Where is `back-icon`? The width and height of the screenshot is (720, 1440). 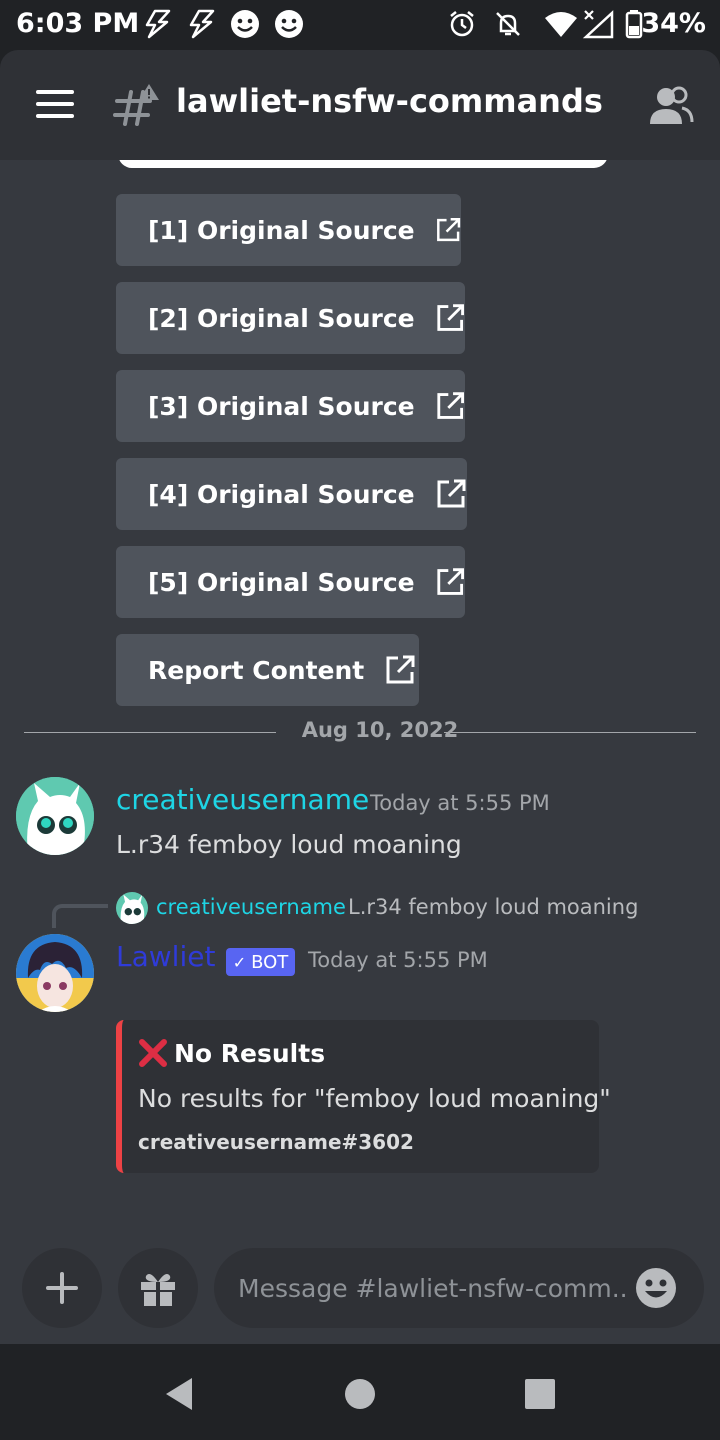
back-icon is located at coordinates (180, 1394).